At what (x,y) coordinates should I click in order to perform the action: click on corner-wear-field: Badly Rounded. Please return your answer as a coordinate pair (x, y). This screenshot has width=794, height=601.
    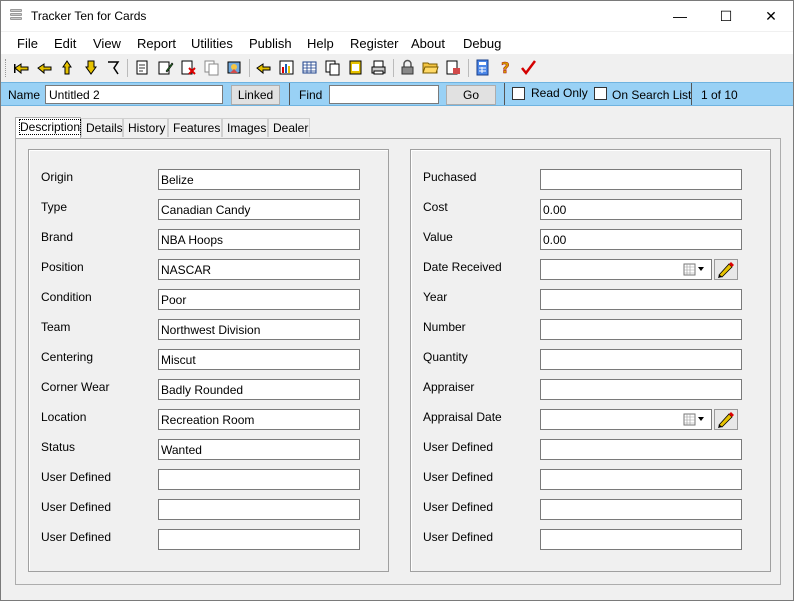
    Looking at the image, I should click on (259, 389).